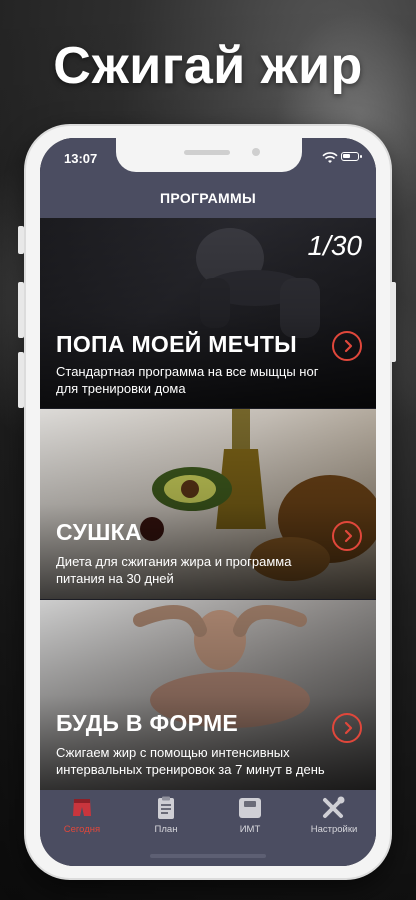 This screenshot has height=900, width=416. Describe the element at coordinates (176, 344) in the screenshot. I see `program-title: ПОПА МОЕЙ МЕЧТЫ` at that location.